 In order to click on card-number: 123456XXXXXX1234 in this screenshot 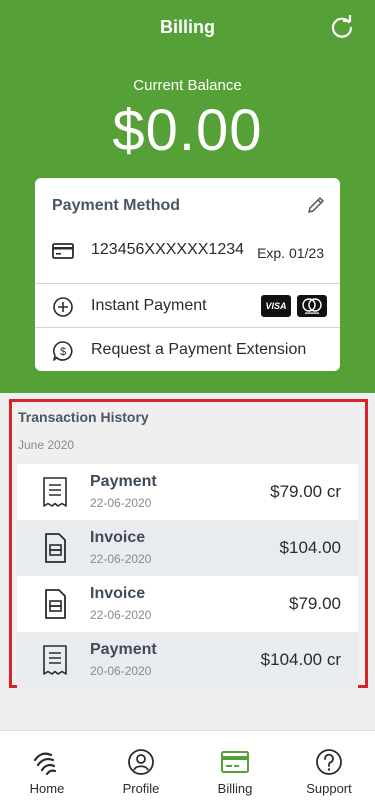, I will do `click(168, 249)`.